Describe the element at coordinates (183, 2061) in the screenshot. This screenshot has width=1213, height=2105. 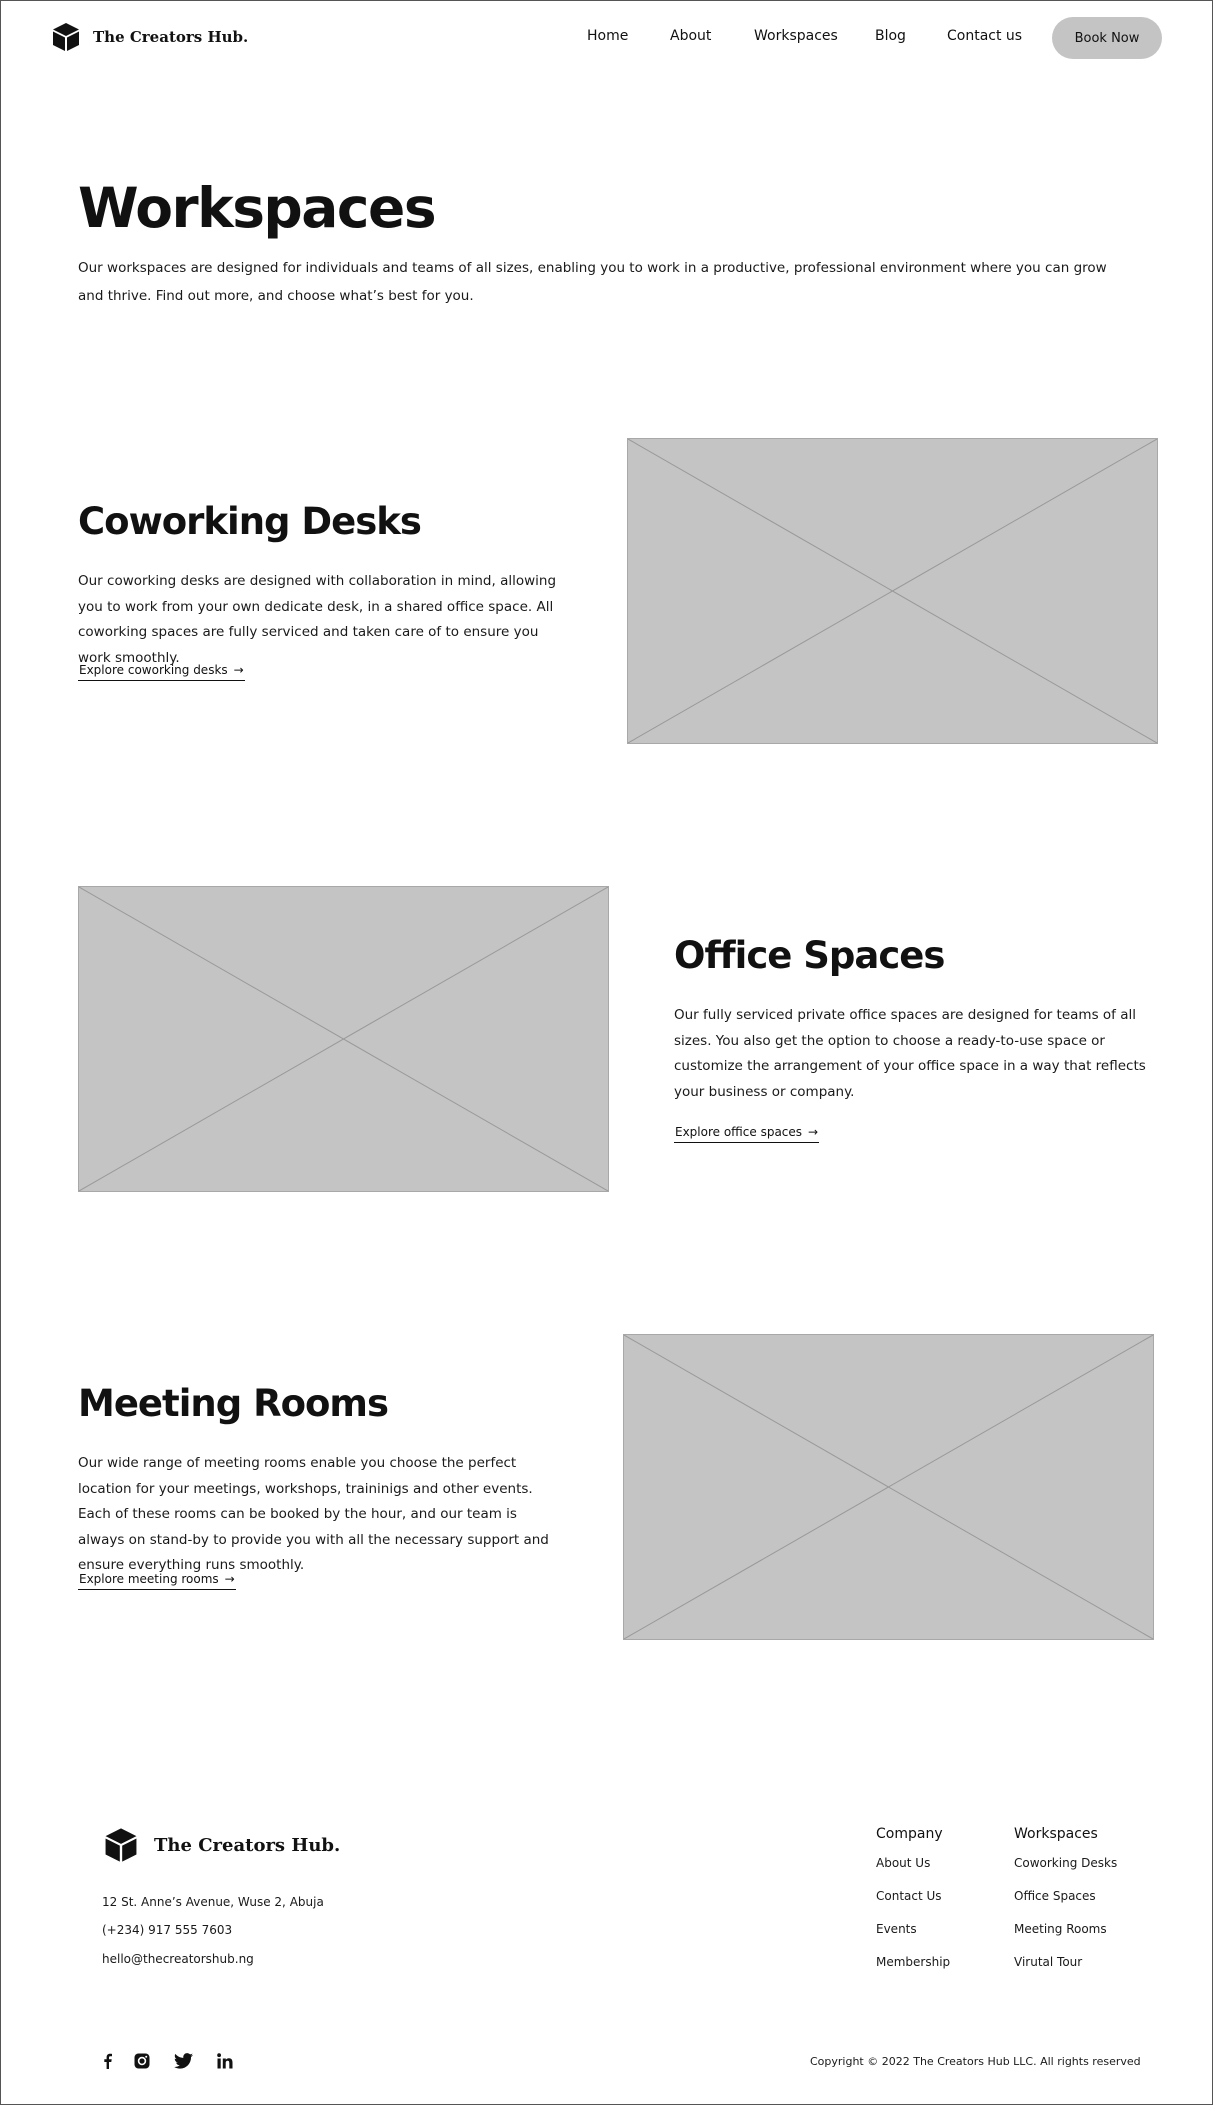
I see `twitter-icon` at that location.